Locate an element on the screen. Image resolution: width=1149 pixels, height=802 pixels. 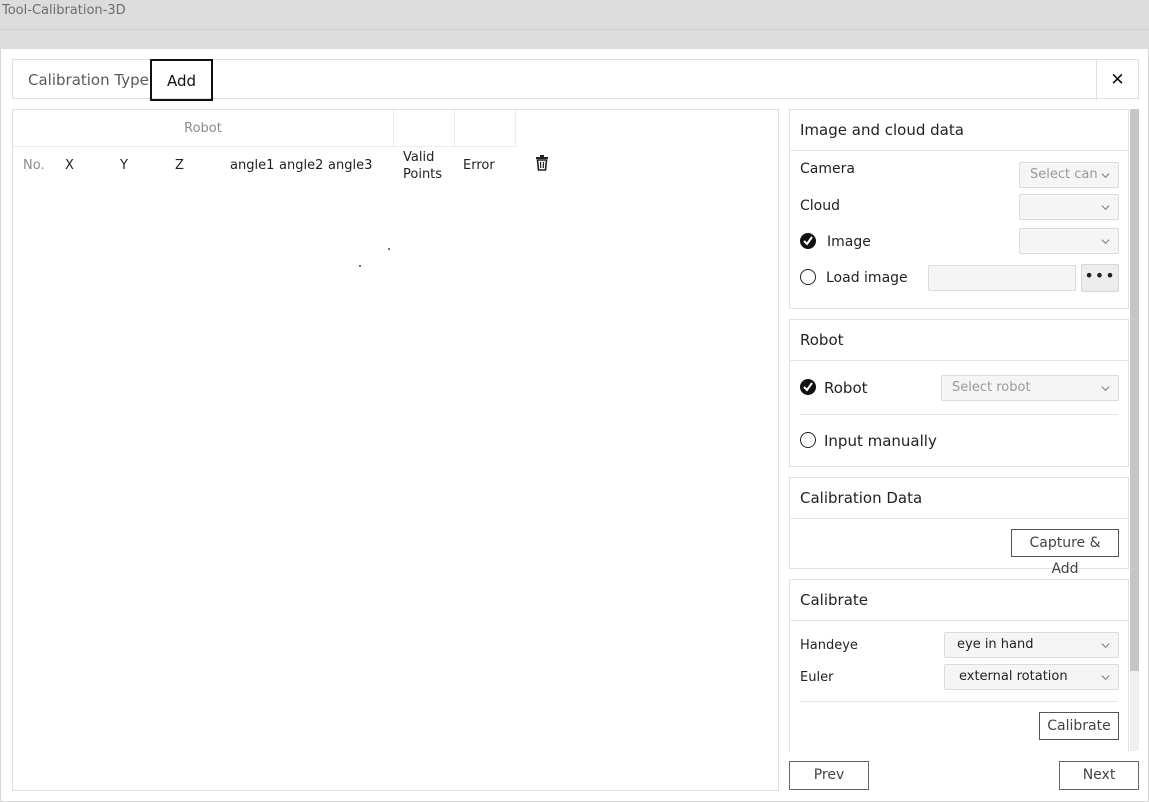
tab-calibration-type: Calibration Type is located at coordinates (88, 80).